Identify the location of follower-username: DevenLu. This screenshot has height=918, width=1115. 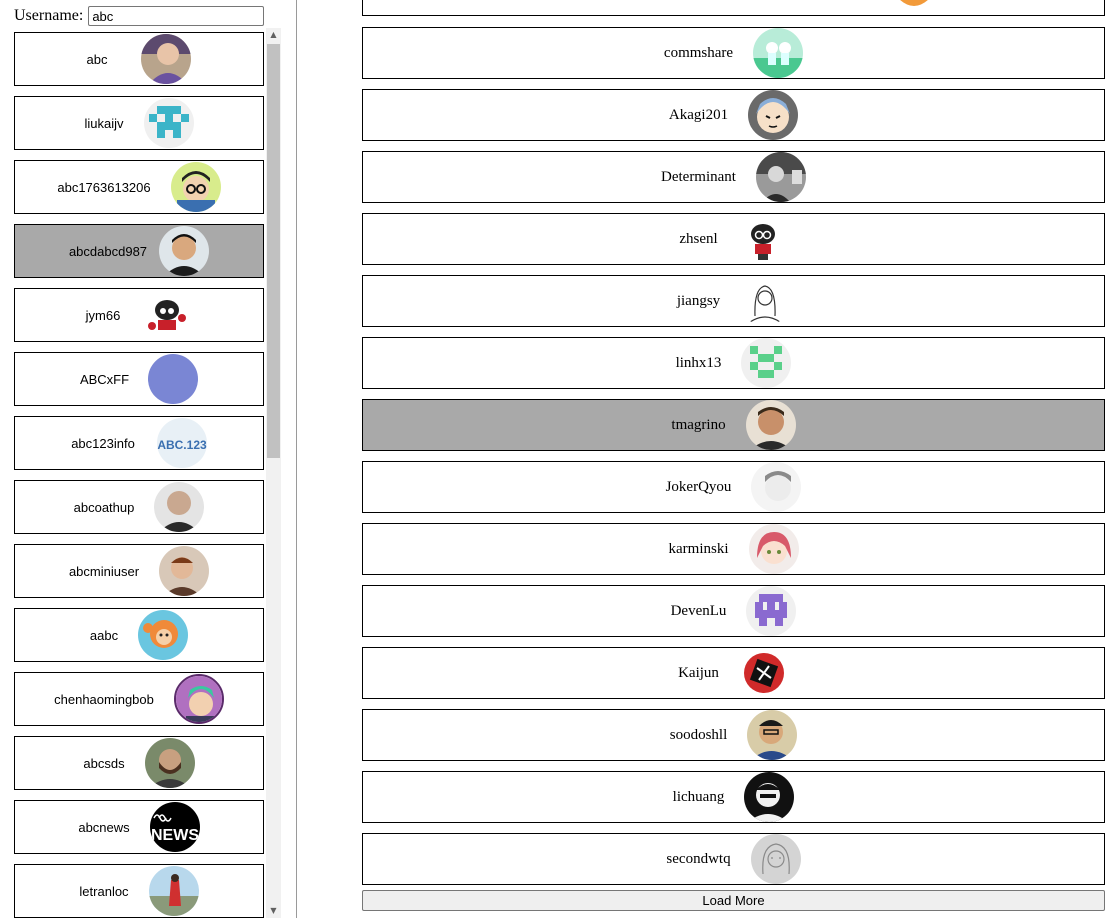
(698, 610).